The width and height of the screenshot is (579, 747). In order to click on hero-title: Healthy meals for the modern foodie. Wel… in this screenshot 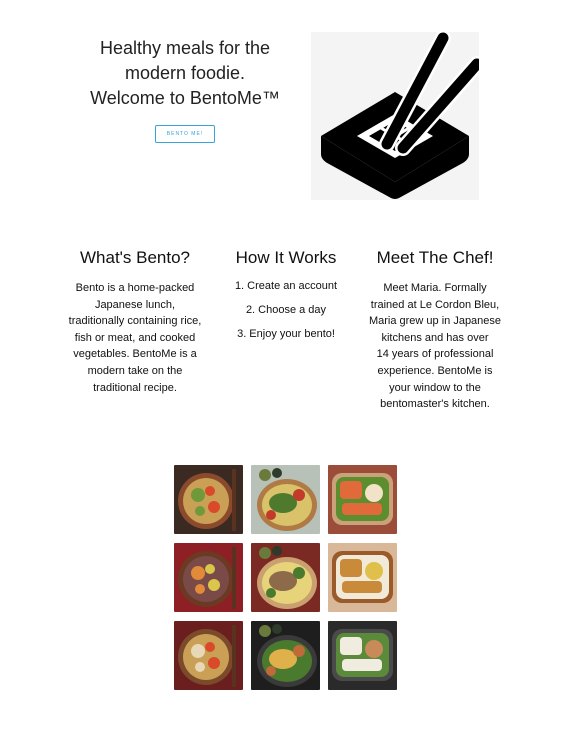, I will do `click(185, 73)`.